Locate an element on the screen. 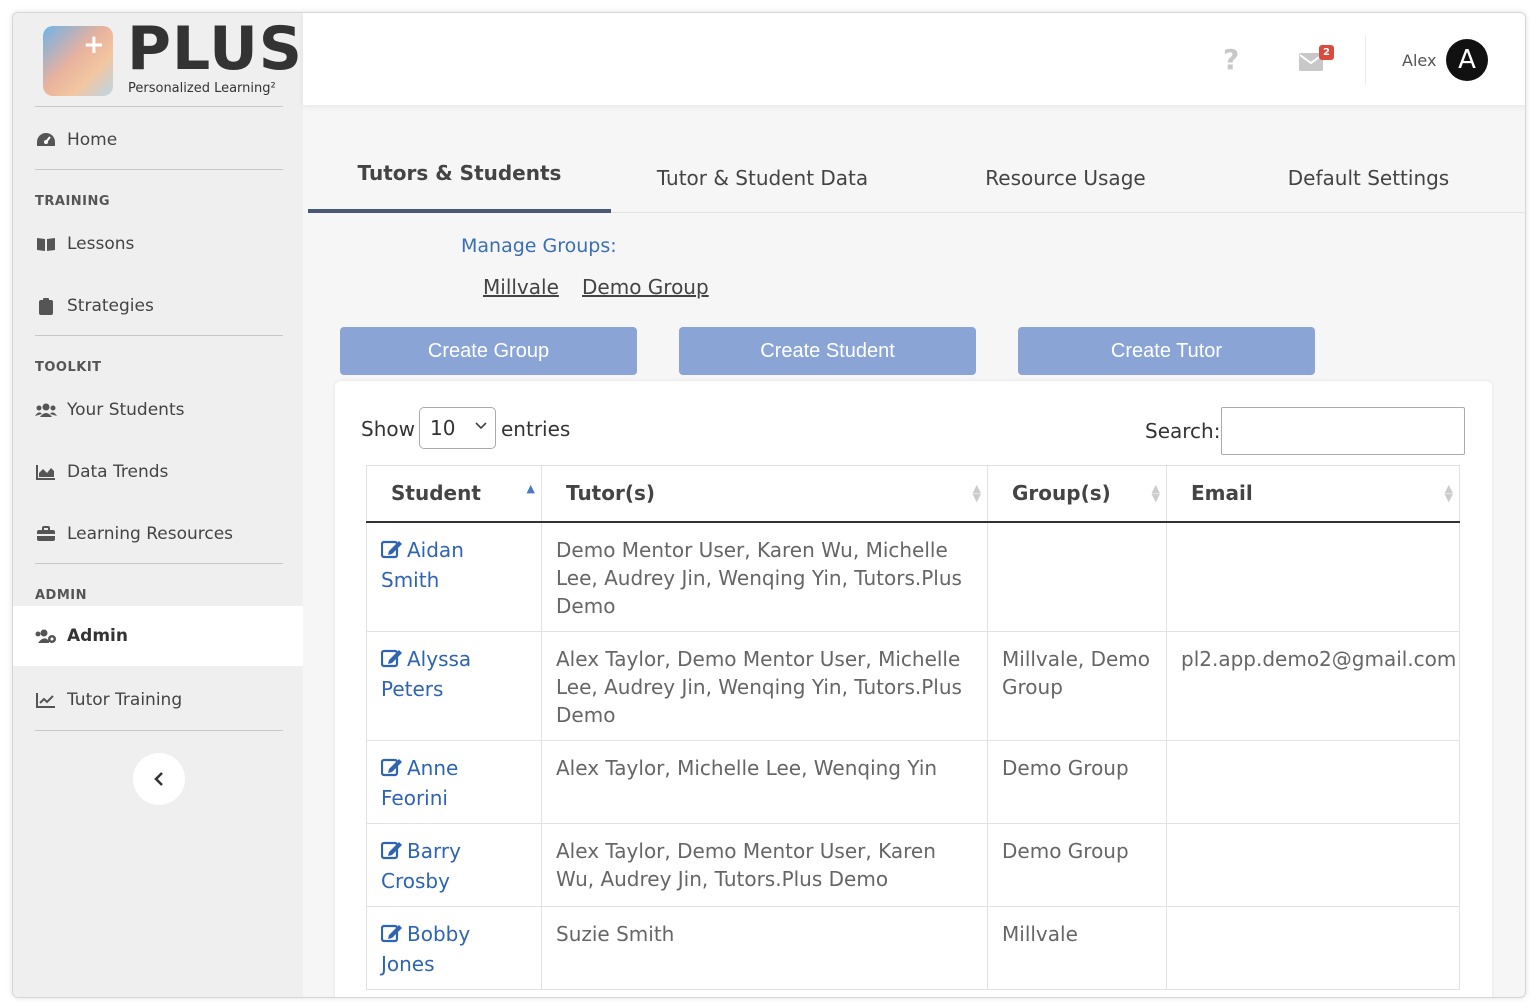 The image size is (1538, 1008). table-row: Bobby Jones Suzie Smith Millvale is located at coordinates (913, 947).